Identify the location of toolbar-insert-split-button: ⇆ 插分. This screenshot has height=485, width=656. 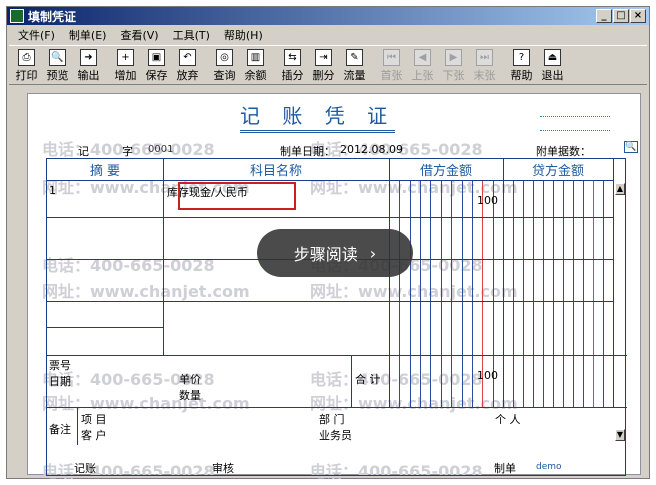
(292, 66).